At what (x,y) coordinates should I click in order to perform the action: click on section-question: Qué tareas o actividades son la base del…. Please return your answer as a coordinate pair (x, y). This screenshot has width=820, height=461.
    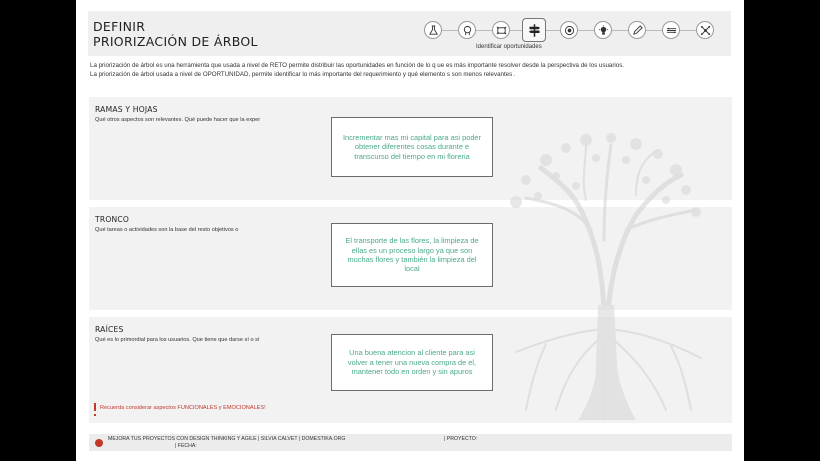
    Looking at the image, I should click on (167, 230).